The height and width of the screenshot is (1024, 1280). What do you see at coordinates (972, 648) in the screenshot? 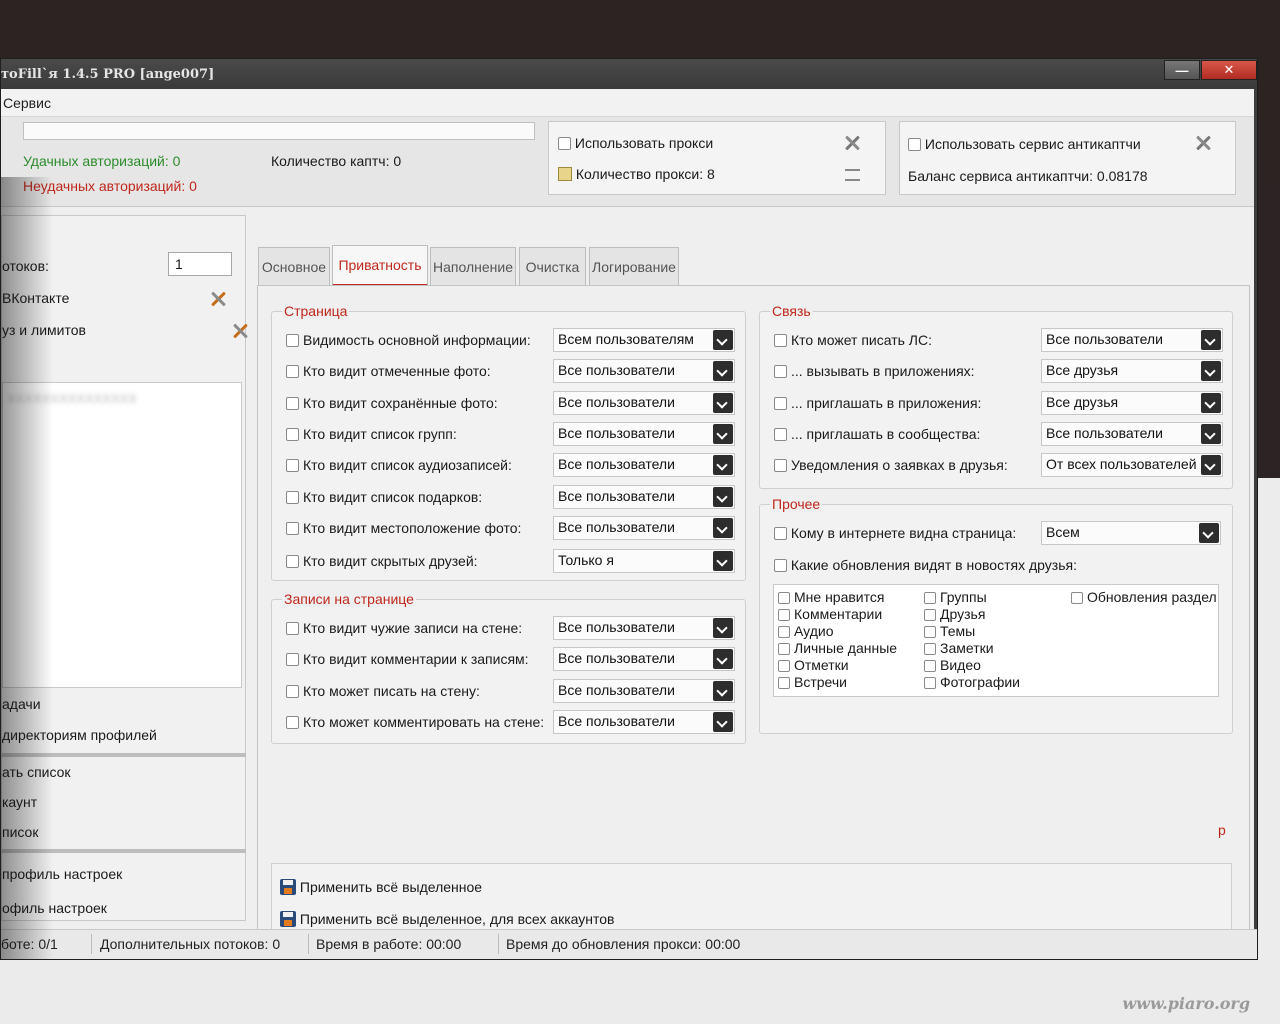
I see `news-update-option: Заметки` at bounding box center [972, 648].